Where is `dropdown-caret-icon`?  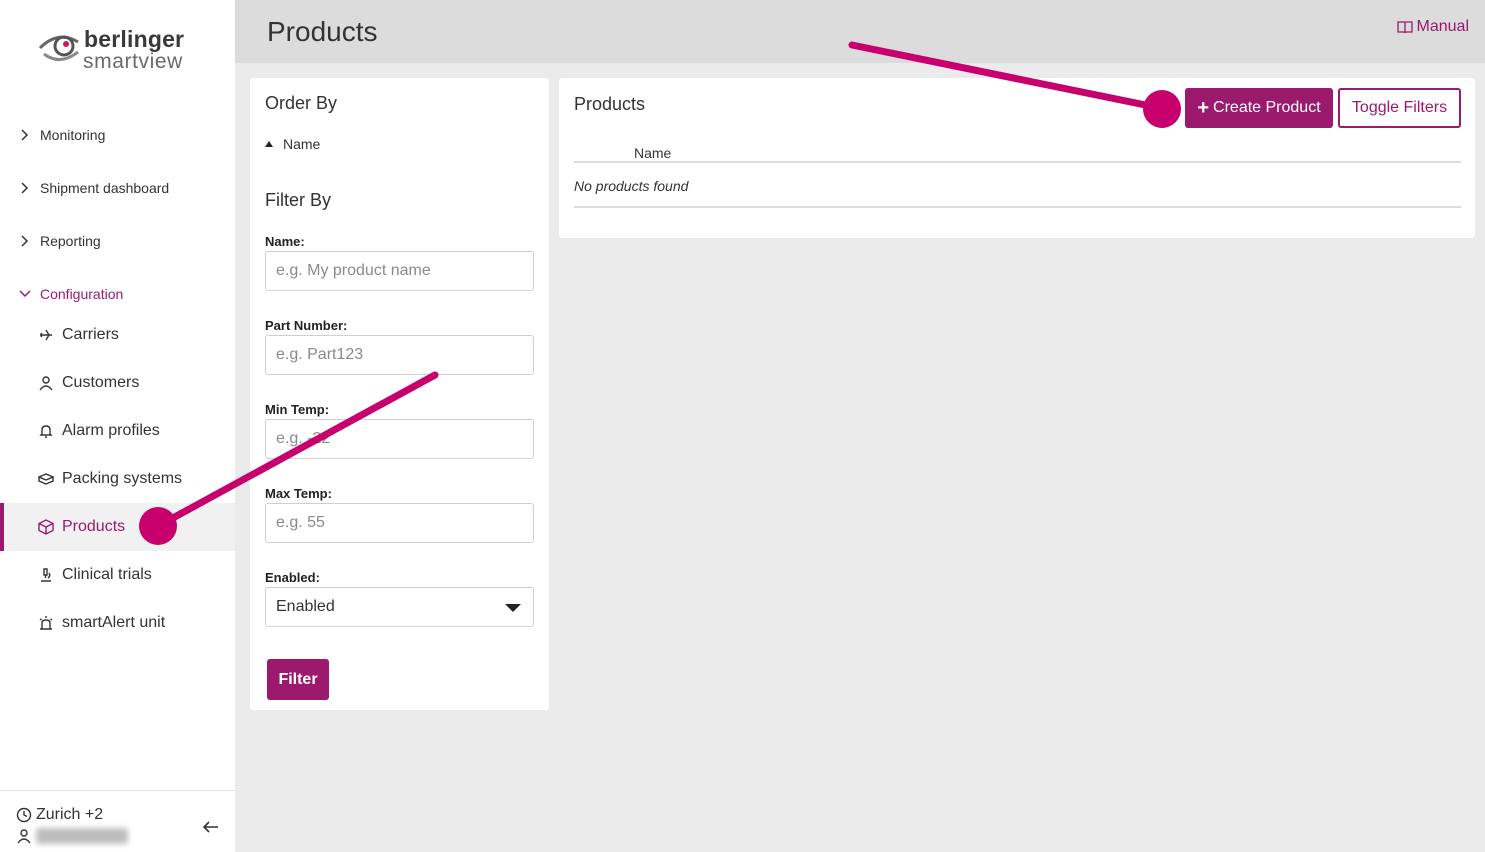 dropdown-caret-icon is located at coordinates (513, 608).